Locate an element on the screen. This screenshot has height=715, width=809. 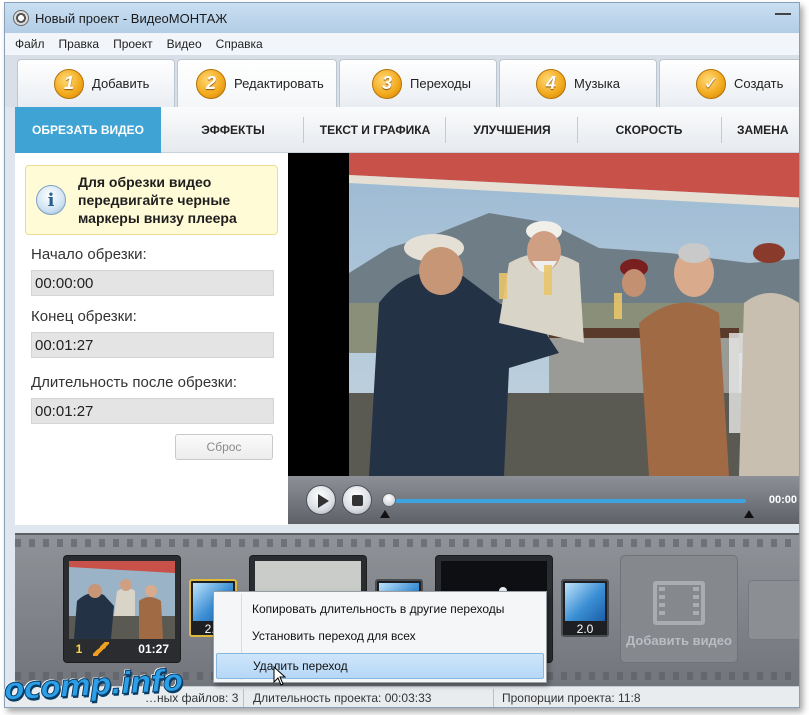
film-icon is located at coordinates (679, 603).